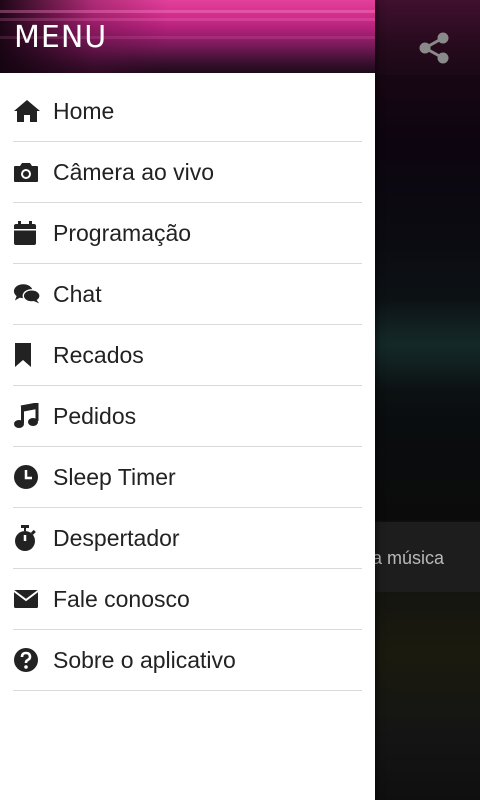 The width and height of the screenshot is (480, 800). Describe the element at coordinates (187, 355) in the screenshot. I see `menu-item-messages: Recados` at that location.